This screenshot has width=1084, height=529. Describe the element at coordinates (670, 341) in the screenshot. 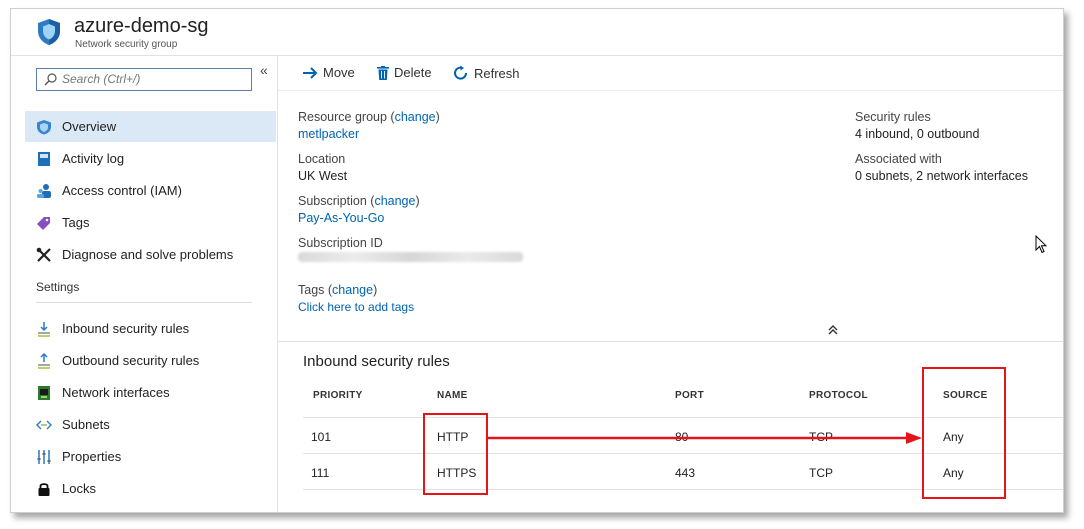

I see `essentials-divider` at that location.